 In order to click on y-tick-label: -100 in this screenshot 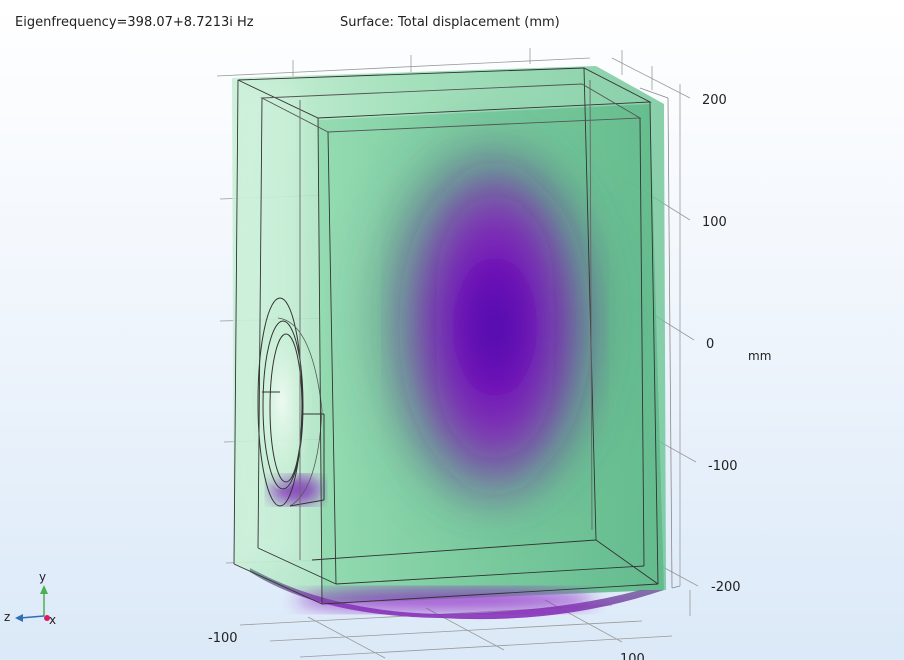, I will do `click(723, 466)`.